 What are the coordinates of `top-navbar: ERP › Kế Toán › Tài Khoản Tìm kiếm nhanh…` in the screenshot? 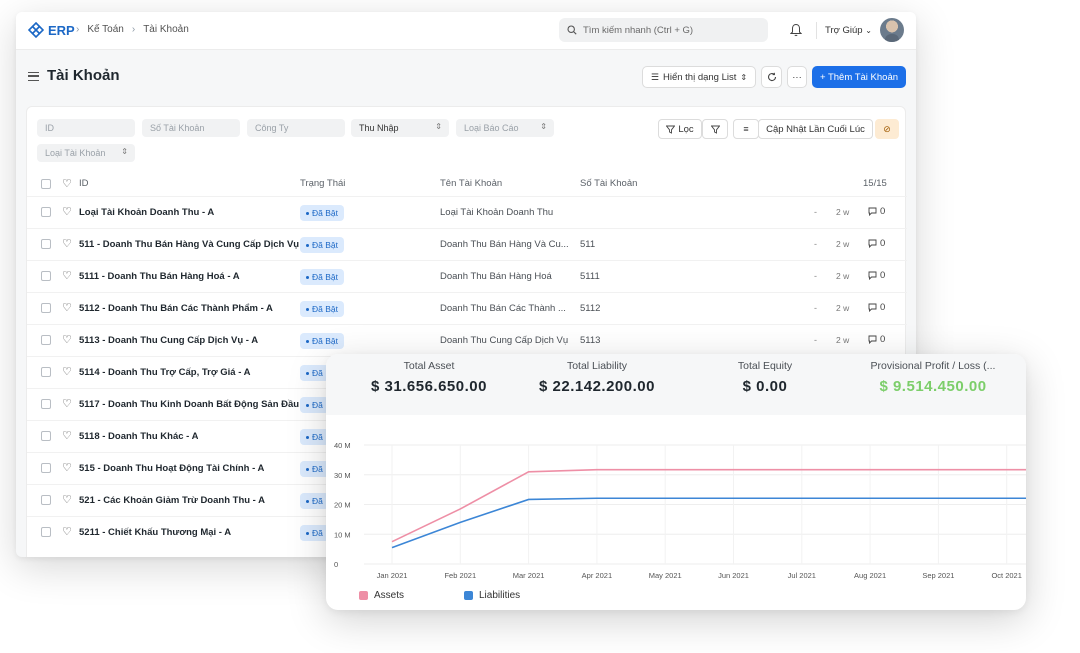 It's located at (466, 31).